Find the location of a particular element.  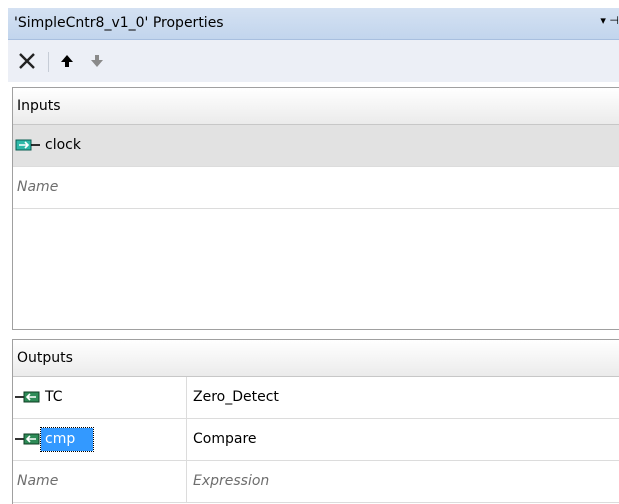

output-expression: Zero_Detect is located at coordinates (403, 397).